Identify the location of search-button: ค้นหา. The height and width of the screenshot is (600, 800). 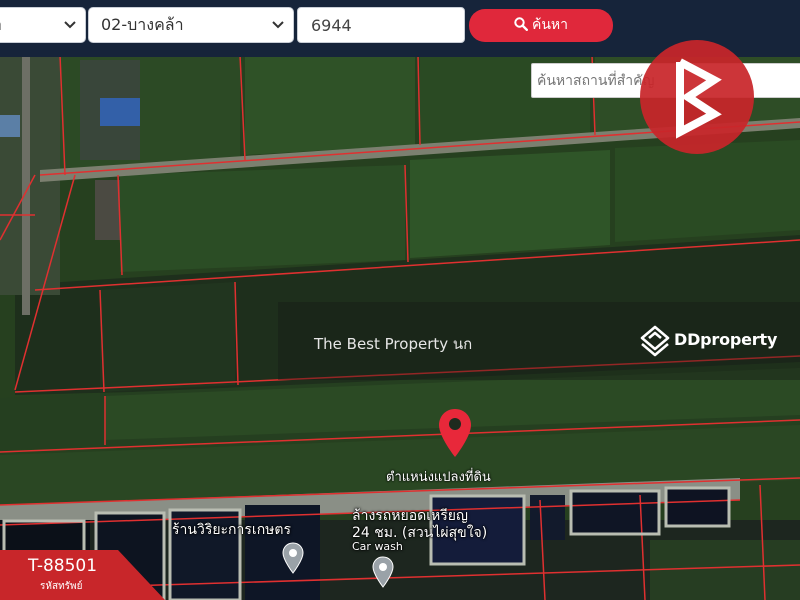
(541, 25).